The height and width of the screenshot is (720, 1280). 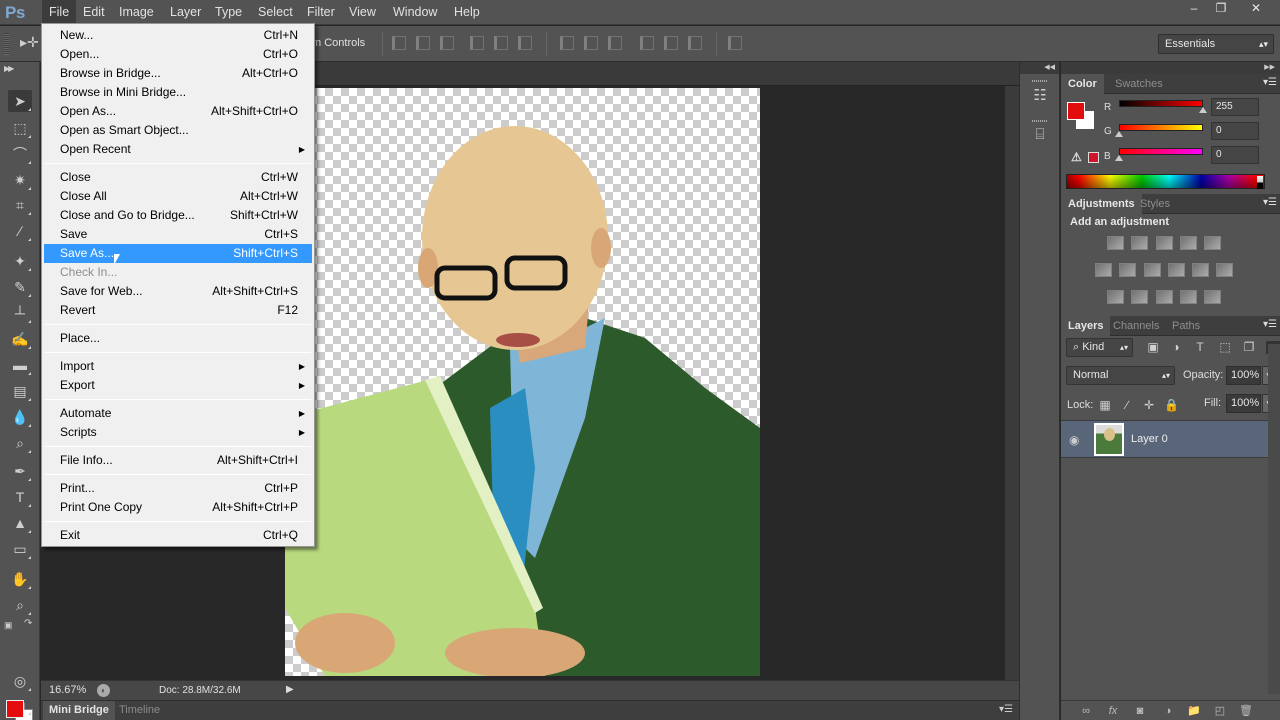 I want to click on expand-toolbox-icon: ▶▶, so click(x=9, y=68).